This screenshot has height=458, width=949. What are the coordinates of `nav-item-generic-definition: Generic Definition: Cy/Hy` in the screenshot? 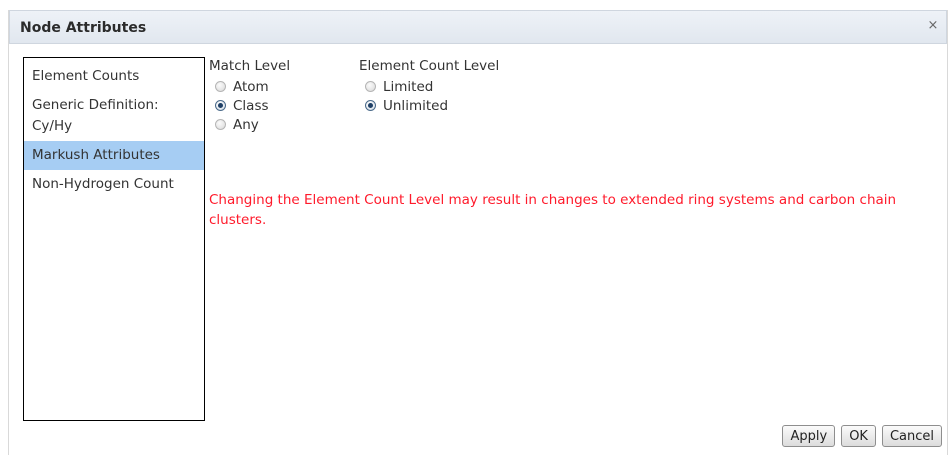 It's located at (114, 116).